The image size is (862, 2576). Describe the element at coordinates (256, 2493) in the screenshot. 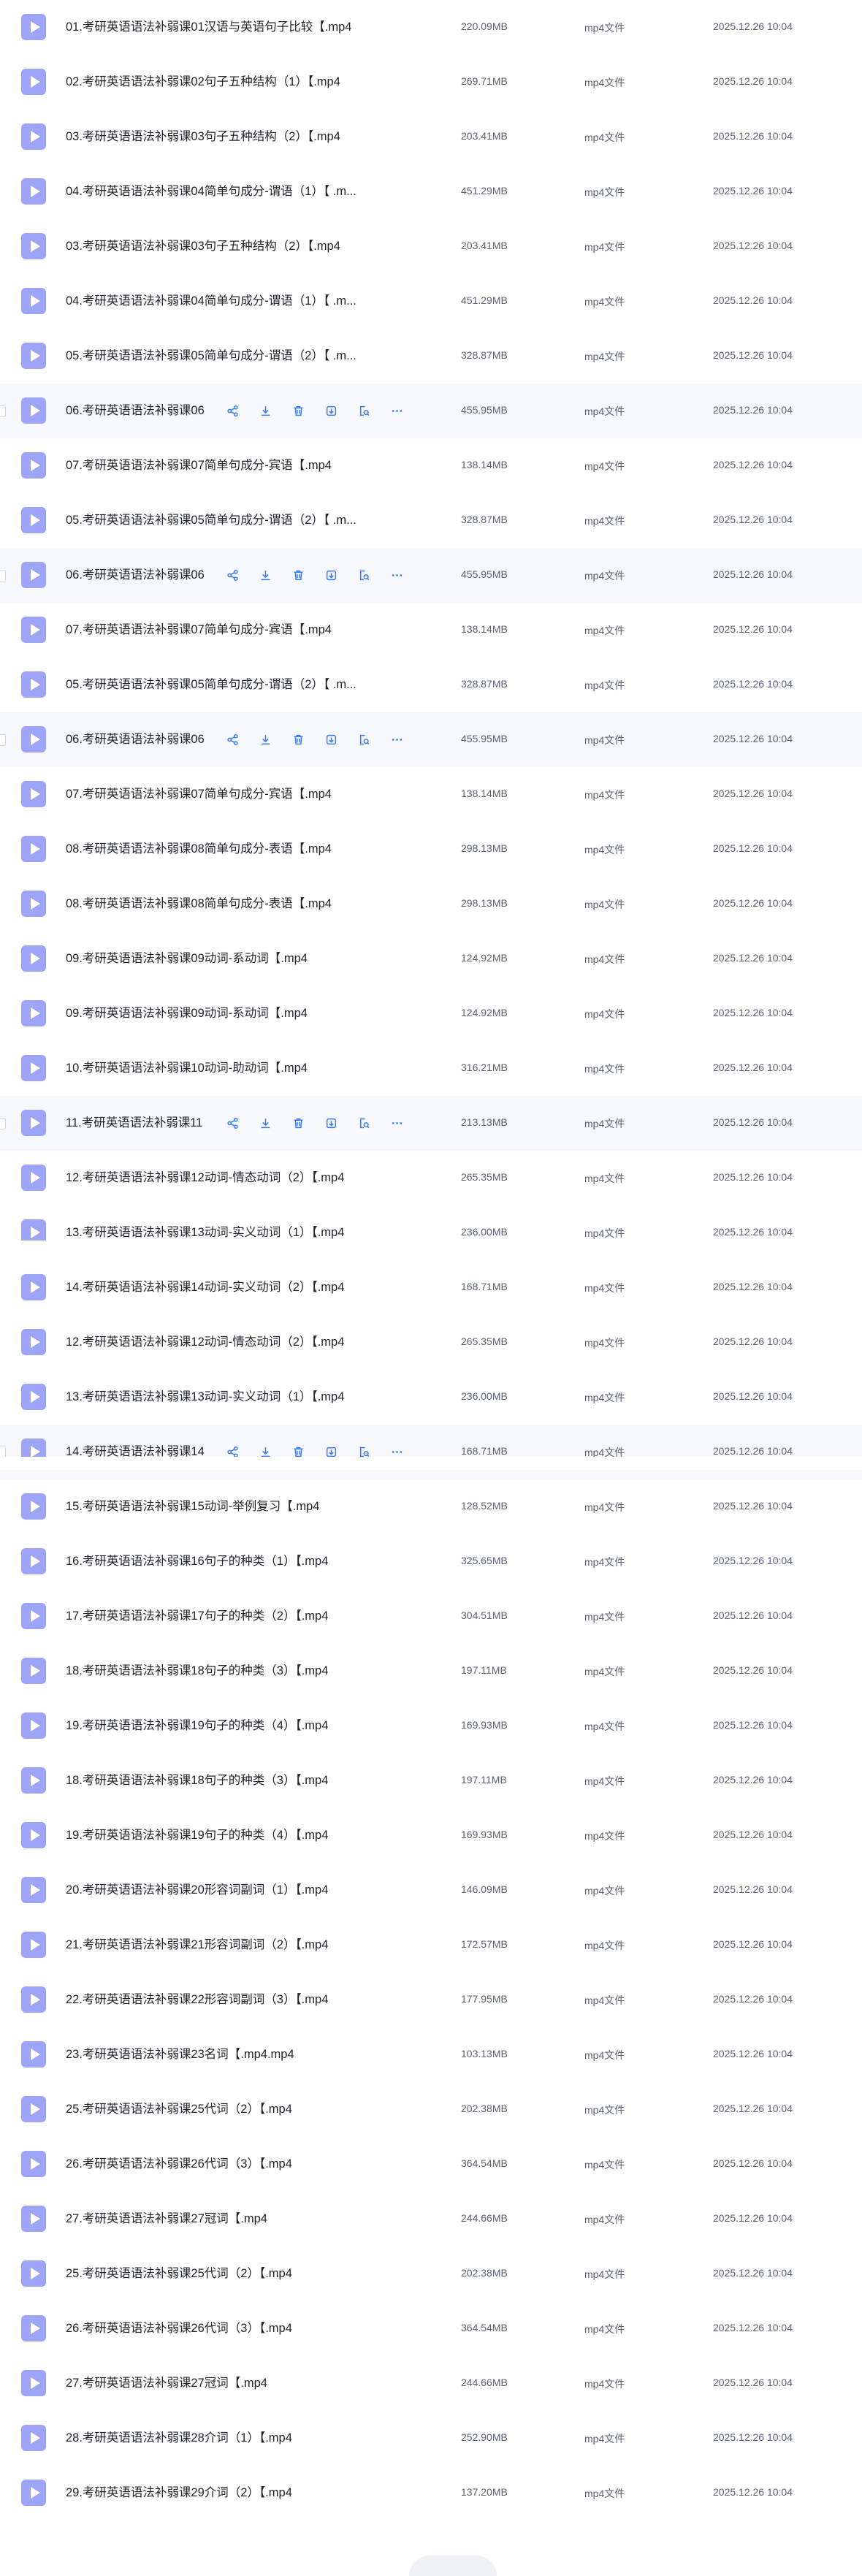

I see `file-name: 29.考研英语语法补弱课29介词（2）【.mp4` at that location.